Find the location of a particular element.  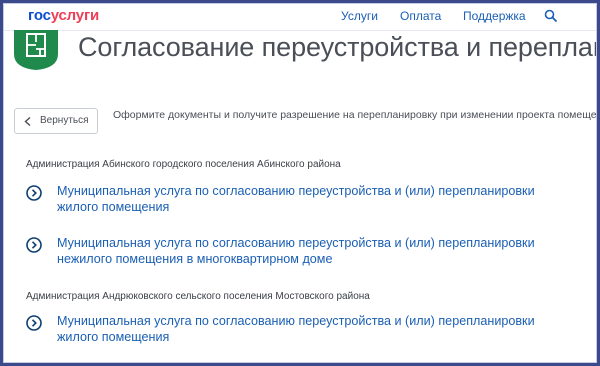

gosuslugi-logo: госуслуги is located at coordinates (63, 15).